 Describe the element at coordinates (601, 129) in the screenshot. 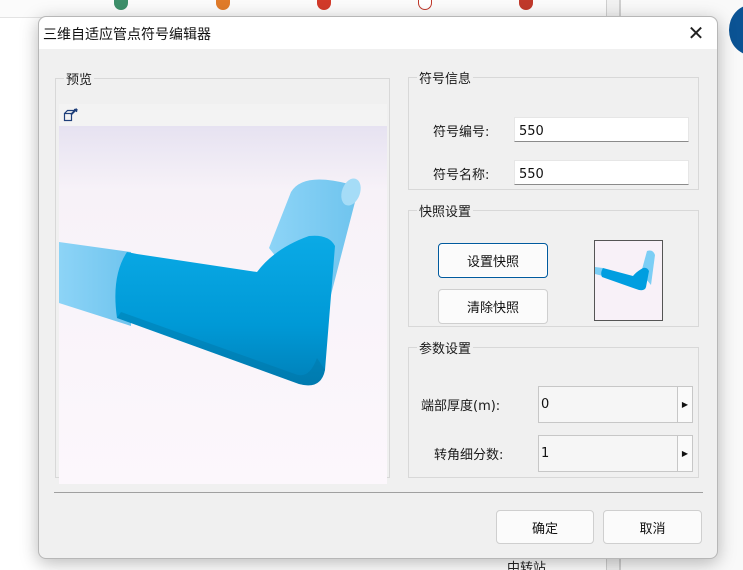

I see `symbol-number-input` at that location.